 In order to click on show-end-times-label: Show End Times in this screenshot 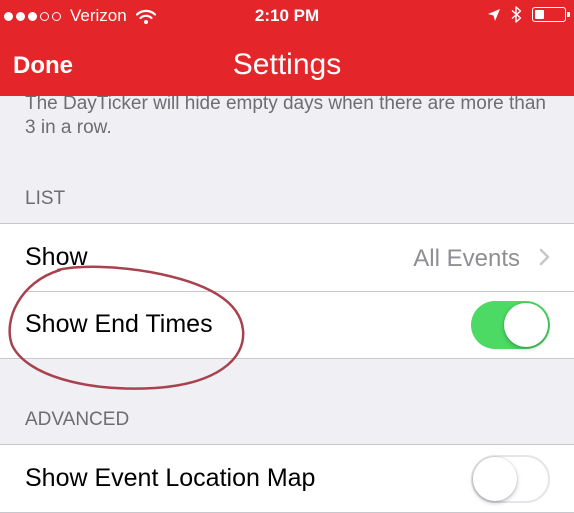, I will do `click(119, 324)`.